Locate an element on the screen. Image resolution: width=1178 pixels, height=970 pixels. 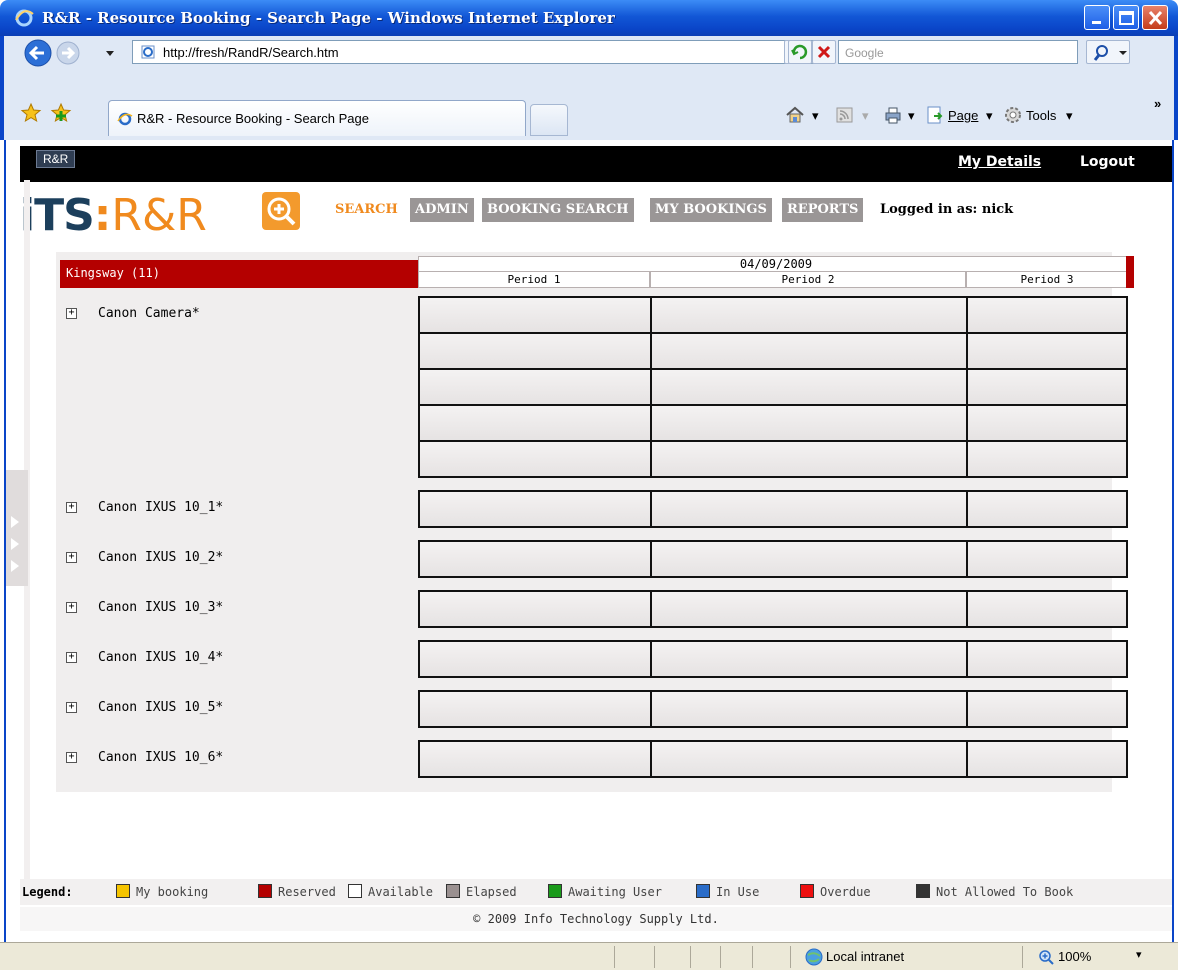
address-bar: http://fresh/RandR/Search.htm ▼ is located at coordinates (477, 52).